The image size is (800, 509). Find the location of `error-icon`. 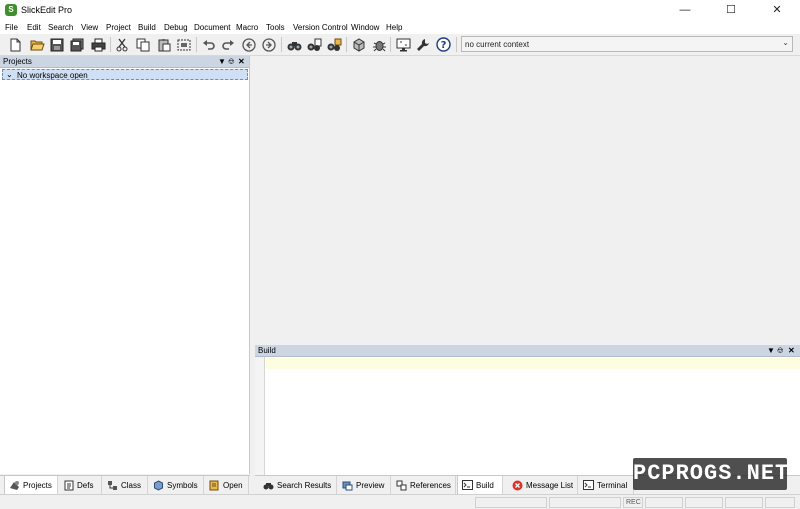

error-icon is located at coordinates (517, 485).